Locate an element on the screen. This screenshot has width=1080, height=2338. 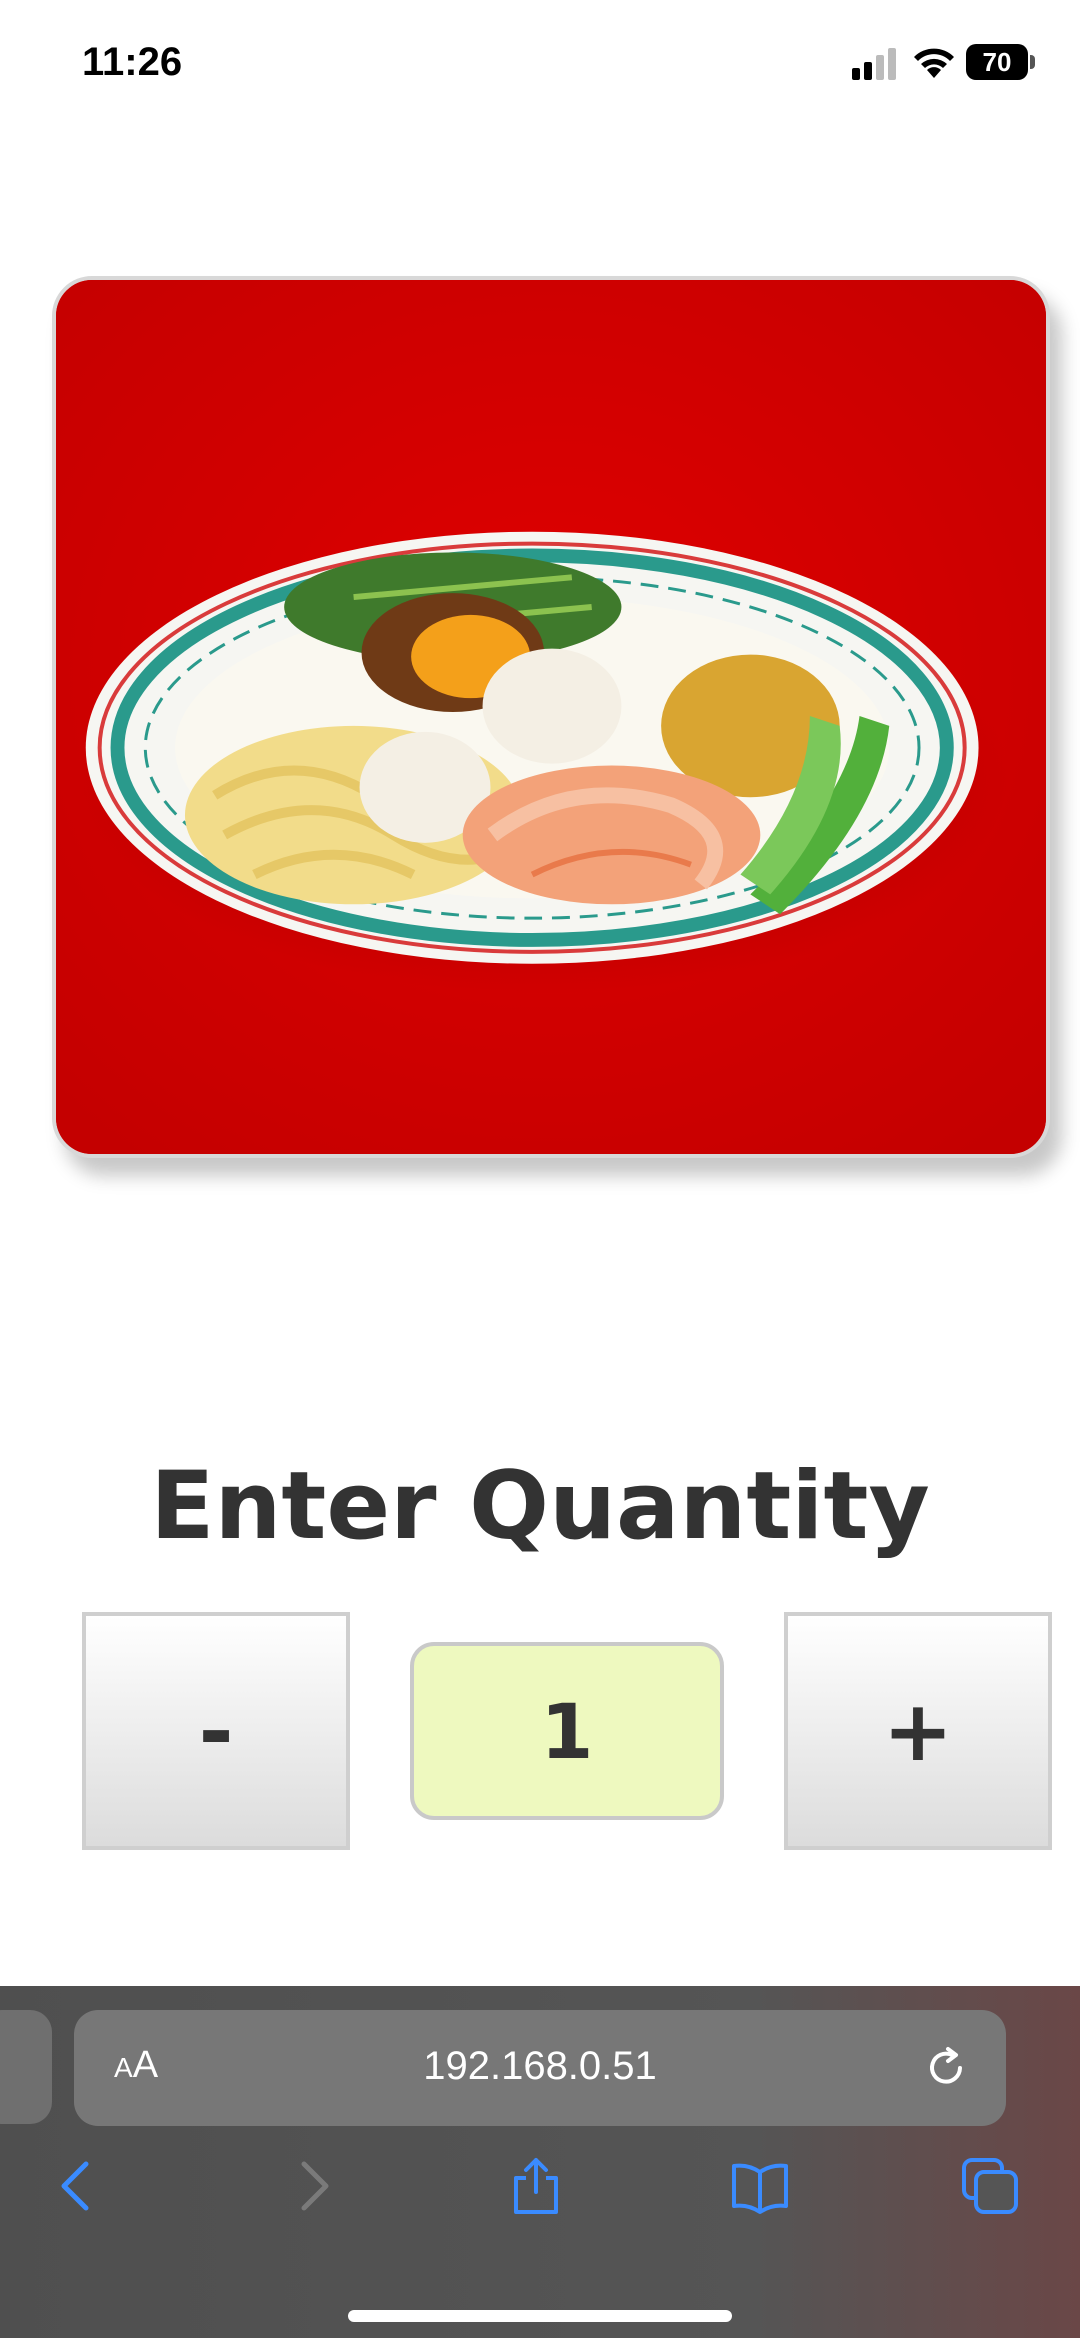
quantity-input: 1 is located at coordinates (567, 1731).